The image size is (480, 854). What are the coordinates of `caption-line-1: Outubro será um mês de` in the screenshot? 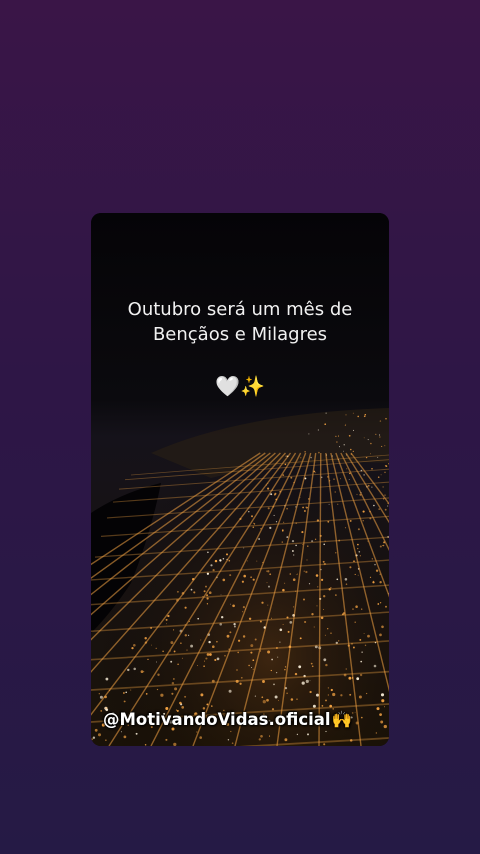 It's located at (240, 309).